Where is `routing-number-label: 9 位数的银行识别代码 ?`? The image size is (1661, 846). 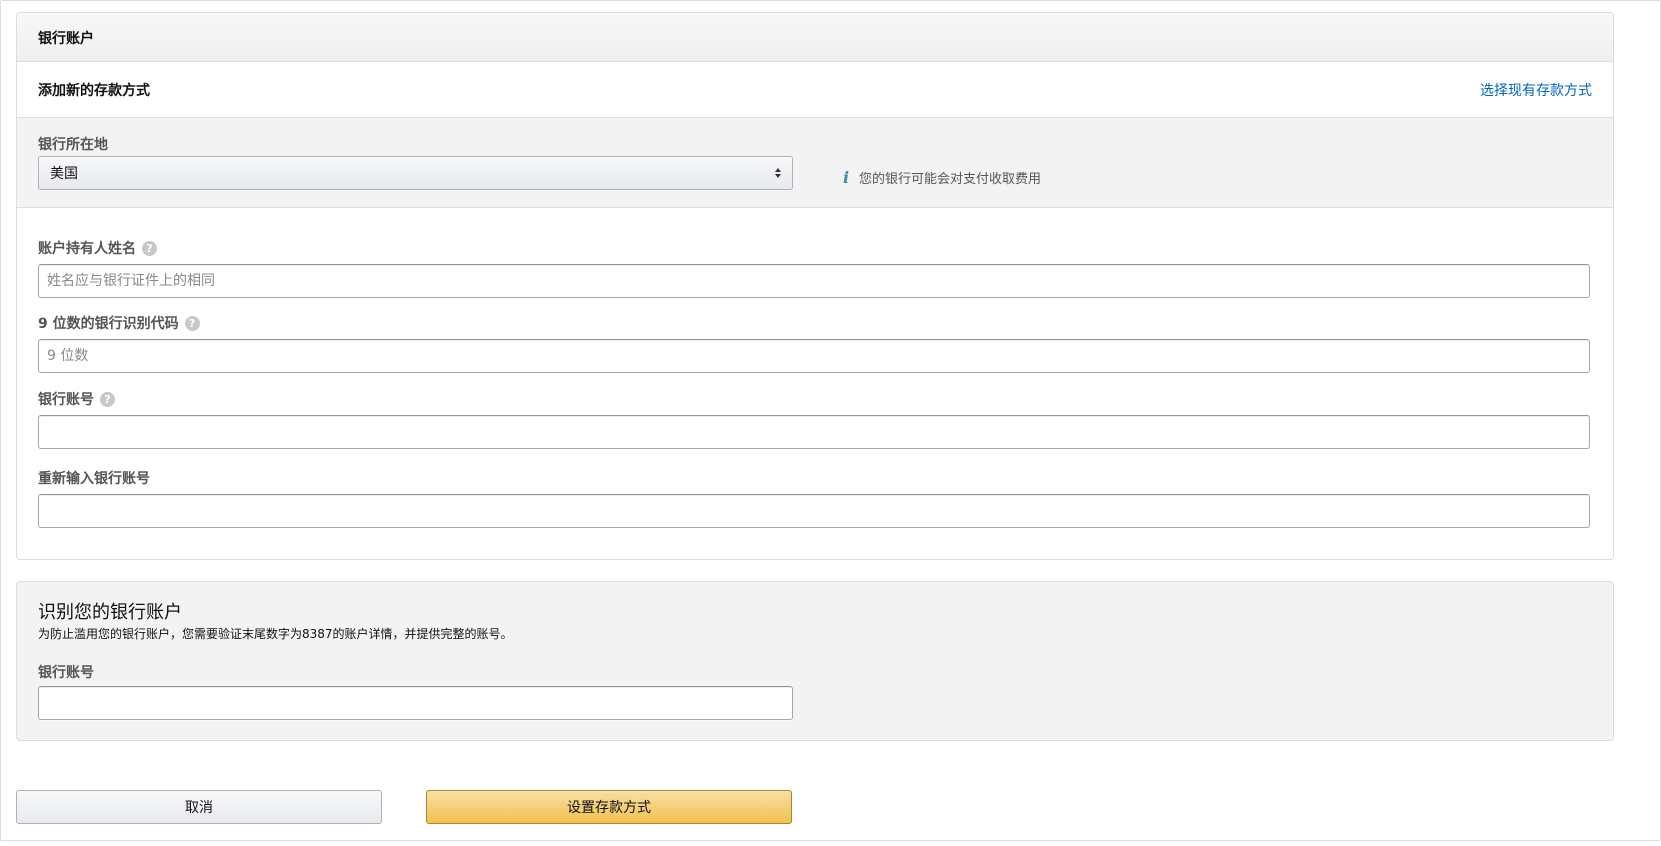
routing-number-label: 9 位数的银行识别代码 ? is located at coordinates (814, 323).